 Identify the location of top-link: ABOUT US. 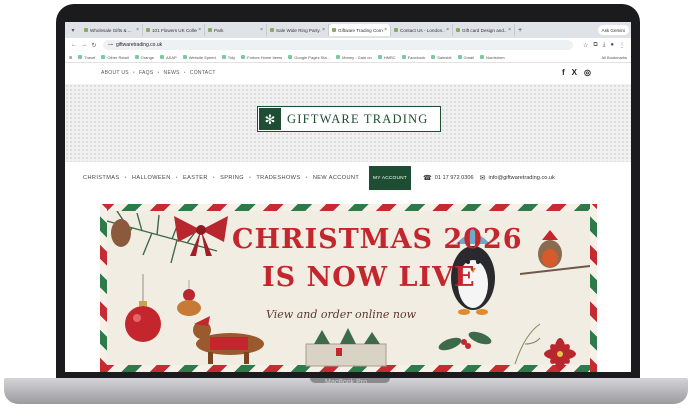
(115, 73).